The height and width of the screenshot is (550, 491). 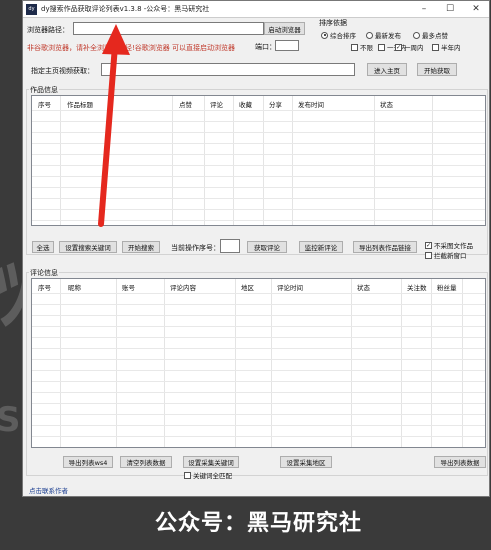 I want to click on monitor-comments-button: 监控新评论, so click(x=321, y=247).